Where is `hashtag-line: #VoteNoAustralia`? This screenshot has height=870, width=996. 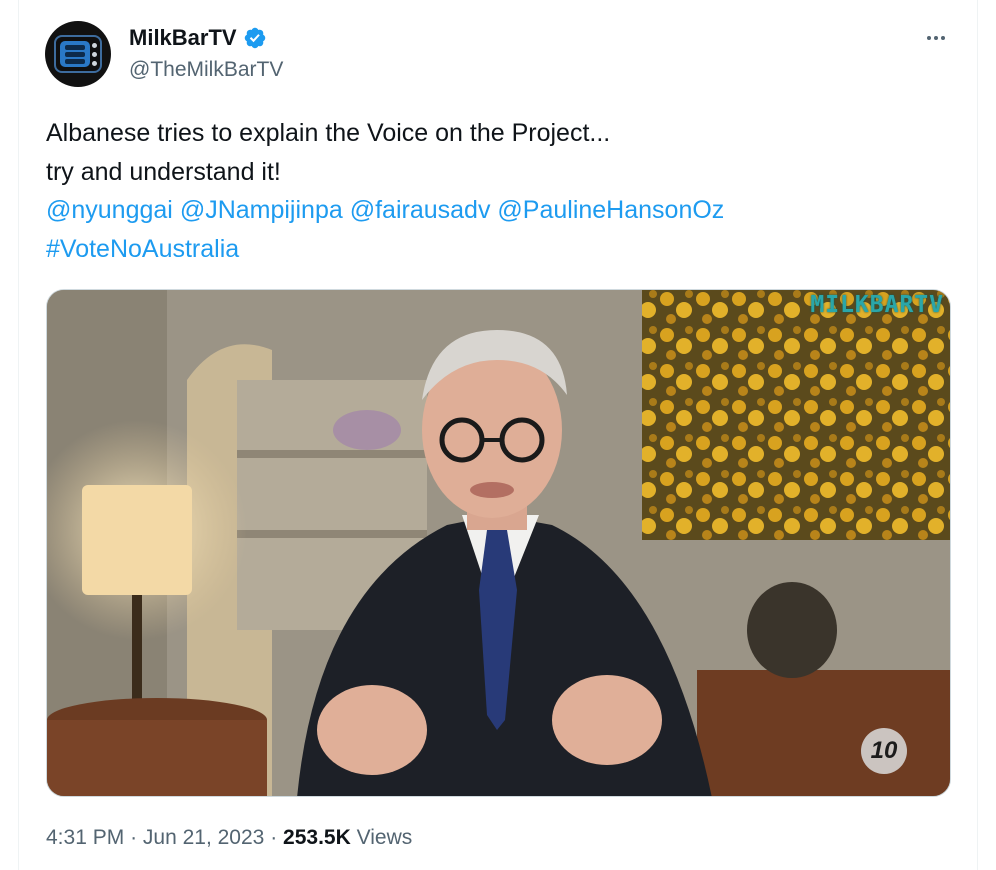
hashtag-line: #VoteNoAustralia is located at coordinates (486, 249).